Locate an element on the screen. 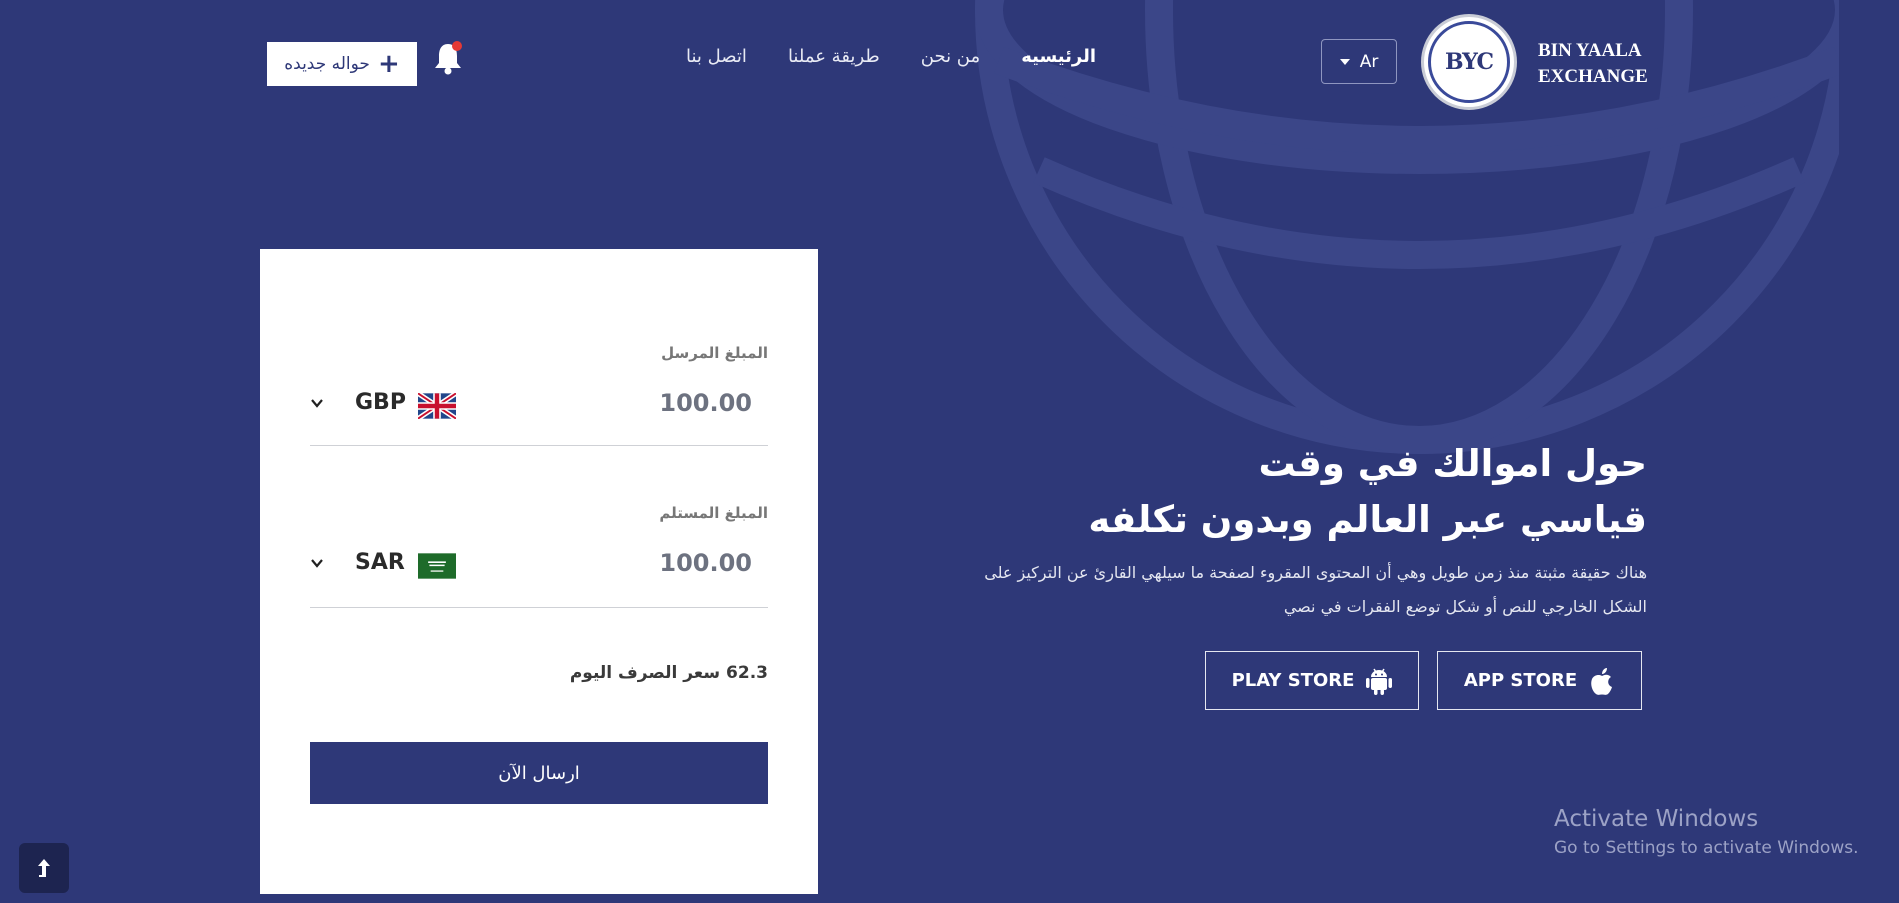 The width and height of the screenshot is (1899, 903). caret-down-icon is located at coordinates (1344, 61).